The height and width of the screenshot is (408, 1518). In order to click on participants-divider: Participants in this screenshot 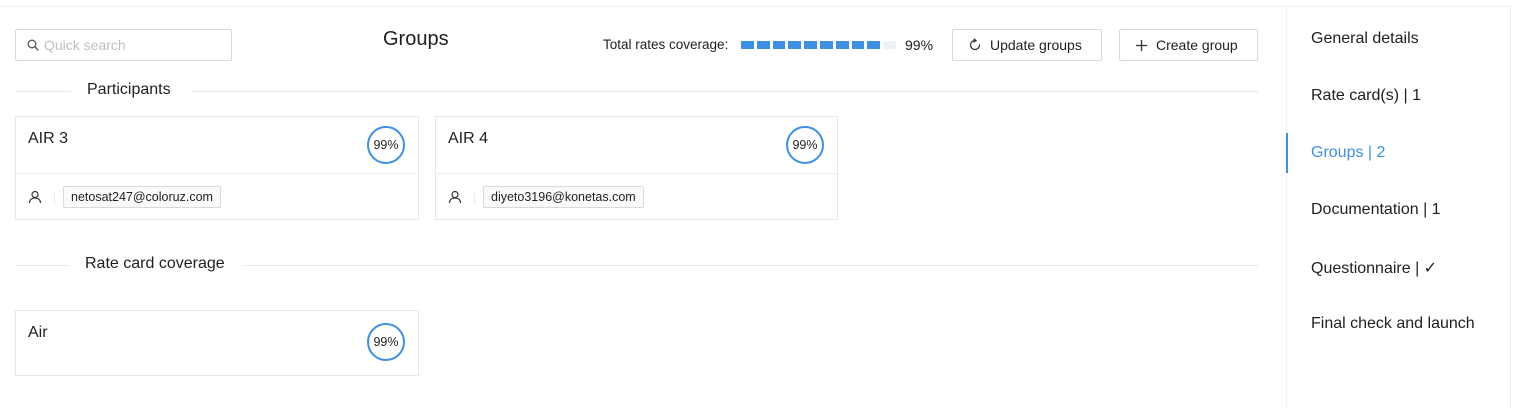, I will do `click(636, 91)`.